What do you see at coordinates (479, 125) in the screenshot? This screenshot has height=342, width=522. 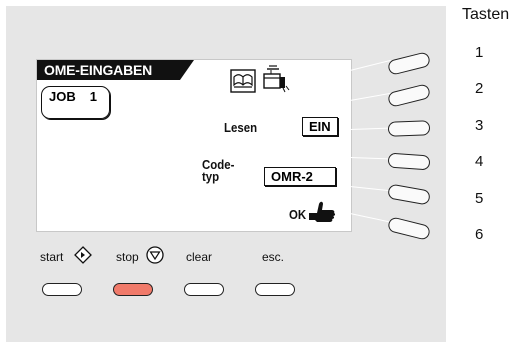 I see `tasten-number: 3` at bounding box center [479, 125].